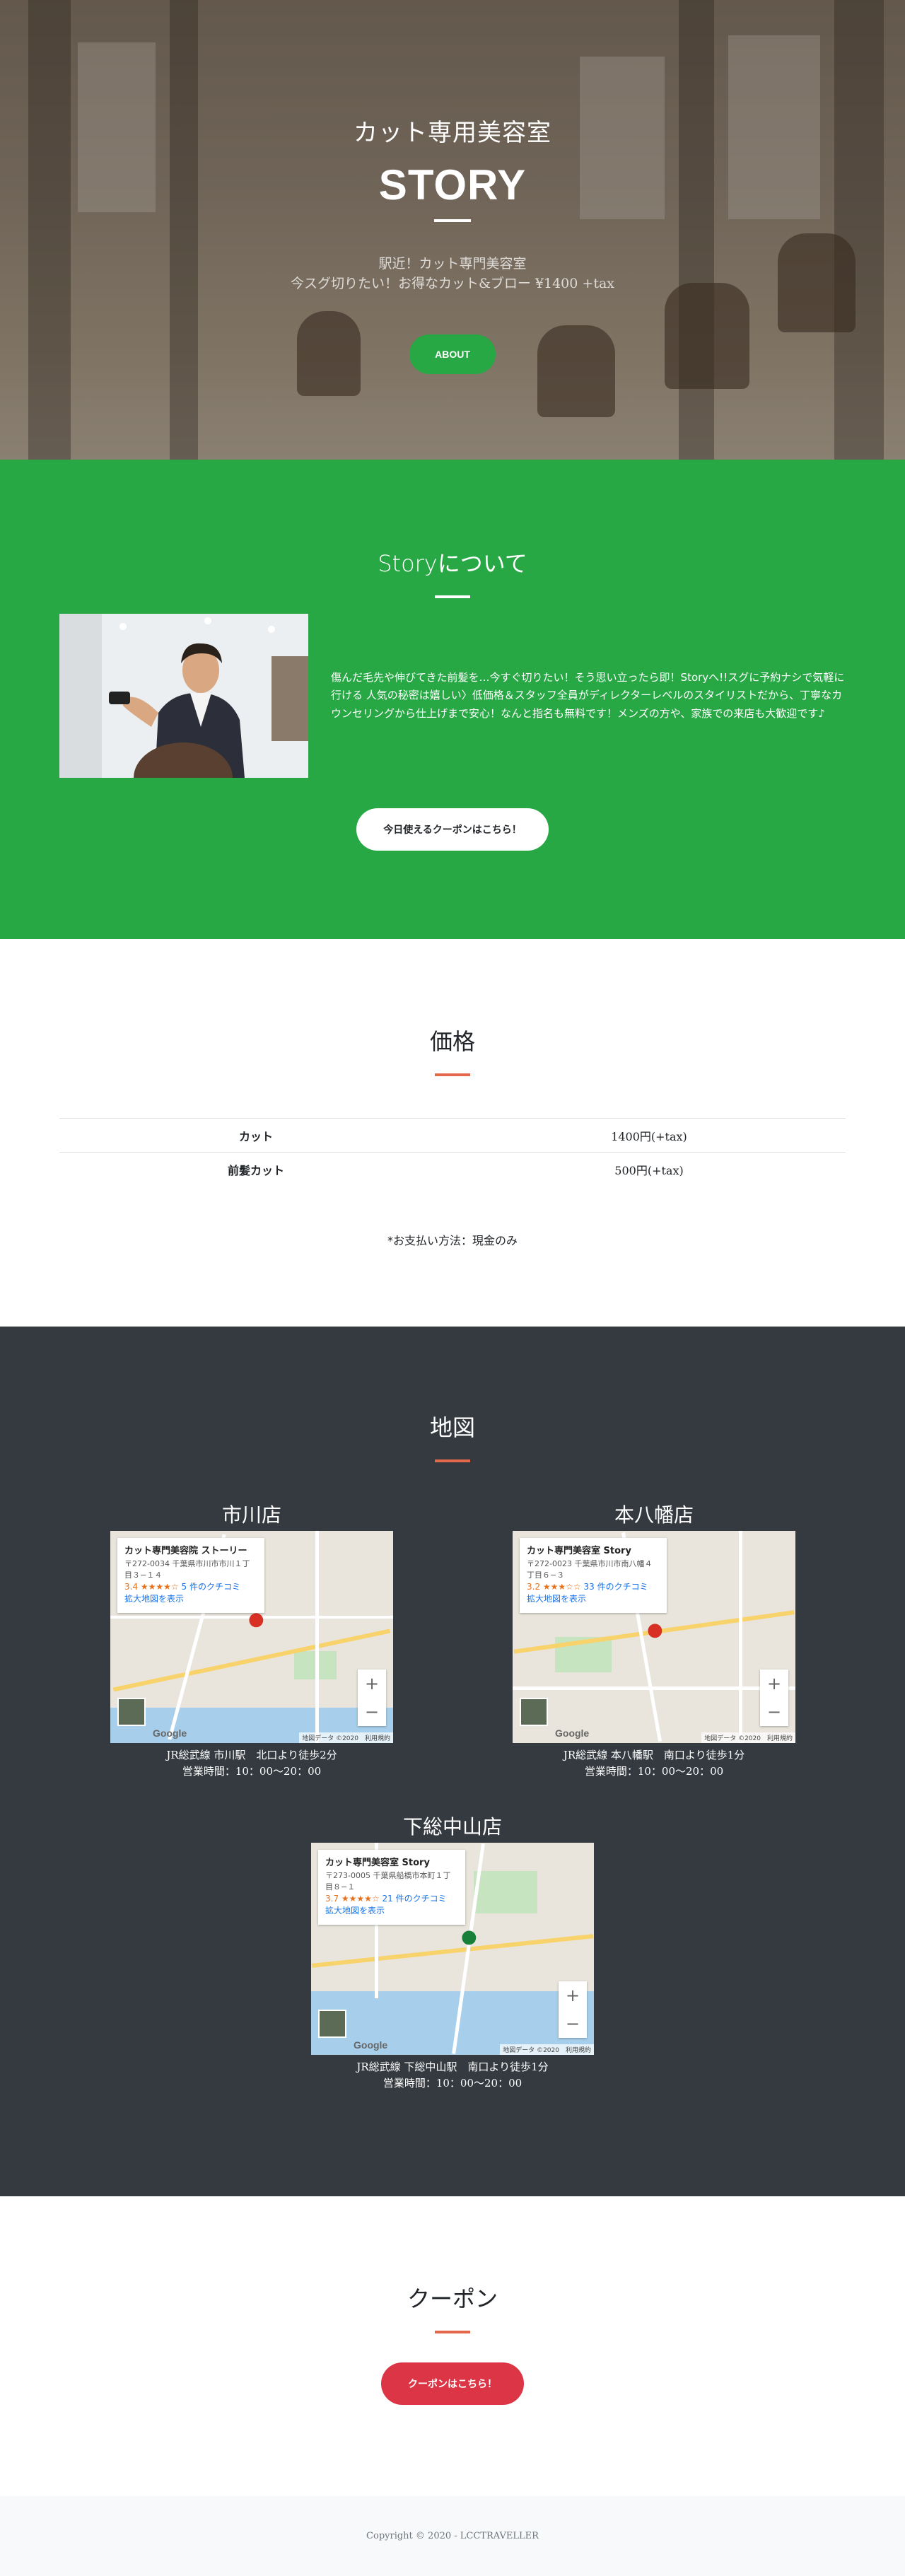 This screenshot has width=905, height=2576. I want to click on stylist-photo, so click(183, 696).